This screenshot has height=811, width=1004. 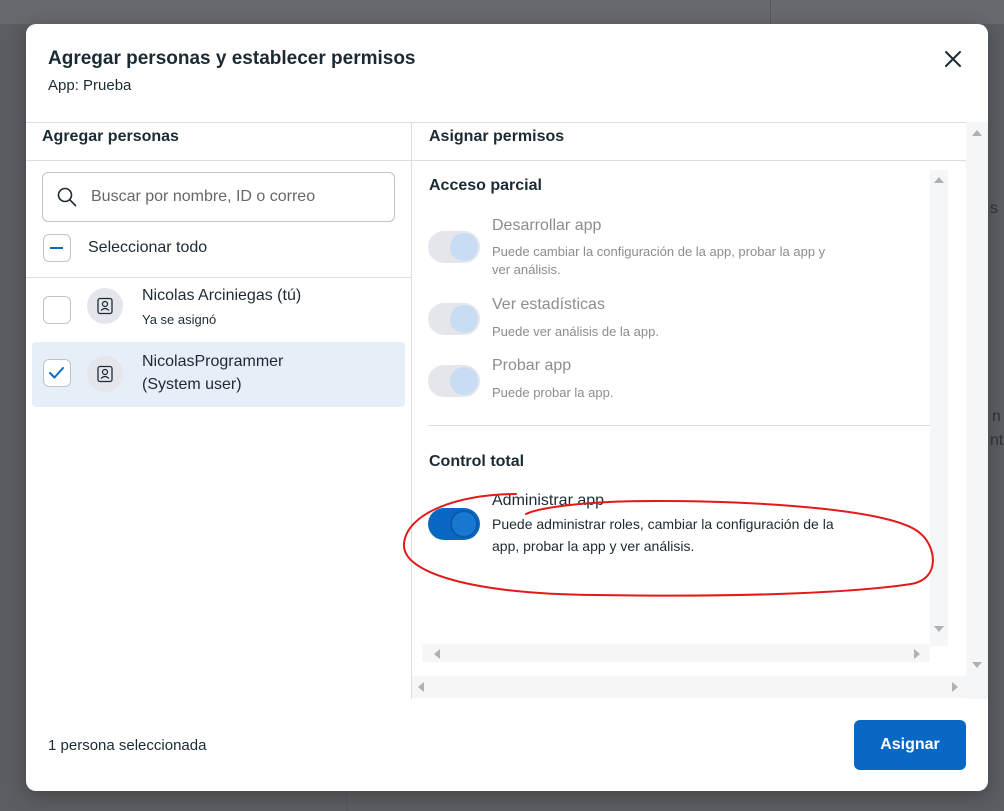 I want to click on background-text: s, so click(x=994, y=208).